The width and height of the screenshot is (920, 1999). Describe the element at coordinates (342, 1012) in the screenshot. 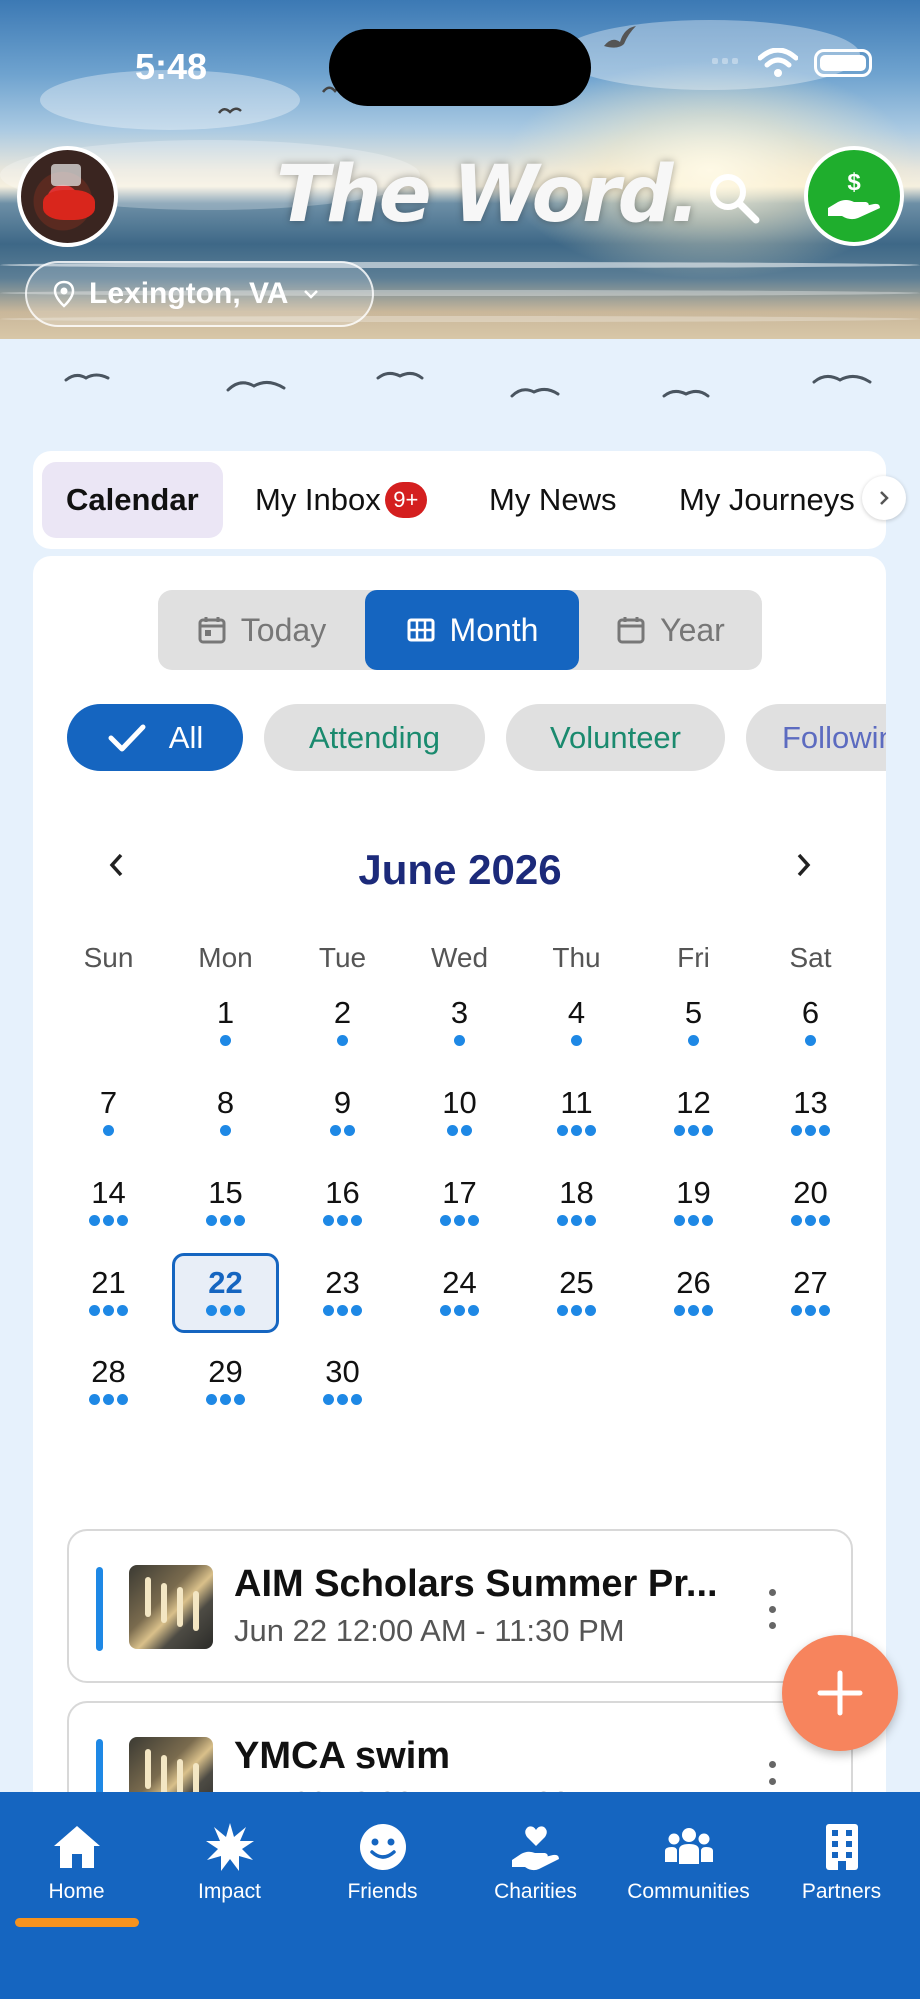

I see `day-number: 2` at that location.